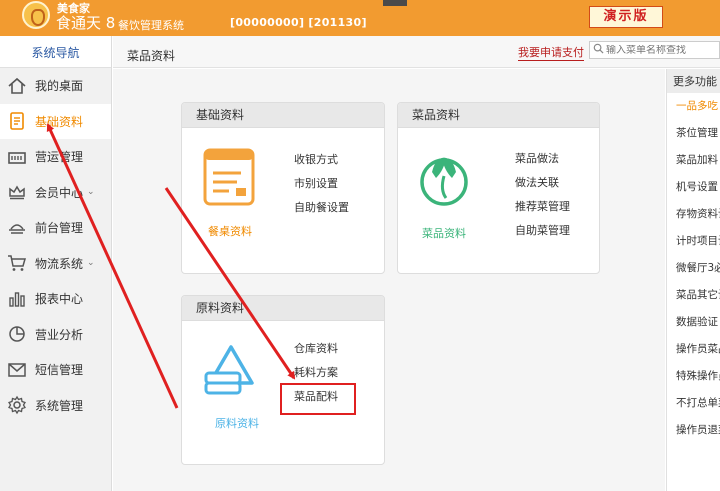  Describe the element at coordinates (17, 228) in the screenshot. I see `counter-icon` at that location.